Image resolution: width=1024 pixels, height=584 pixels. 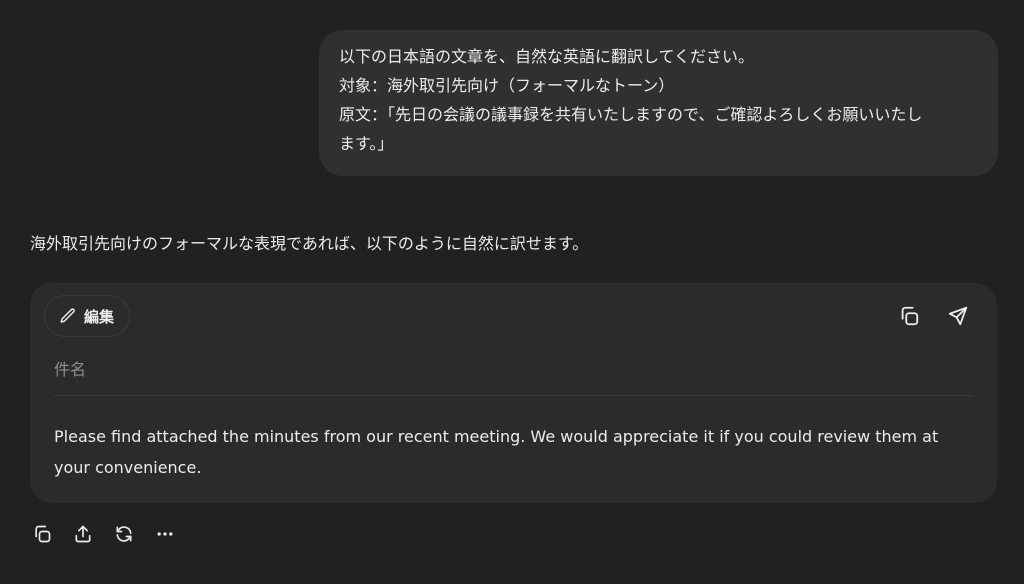 I want to click on more-options-button, so click(x=165, y=534).